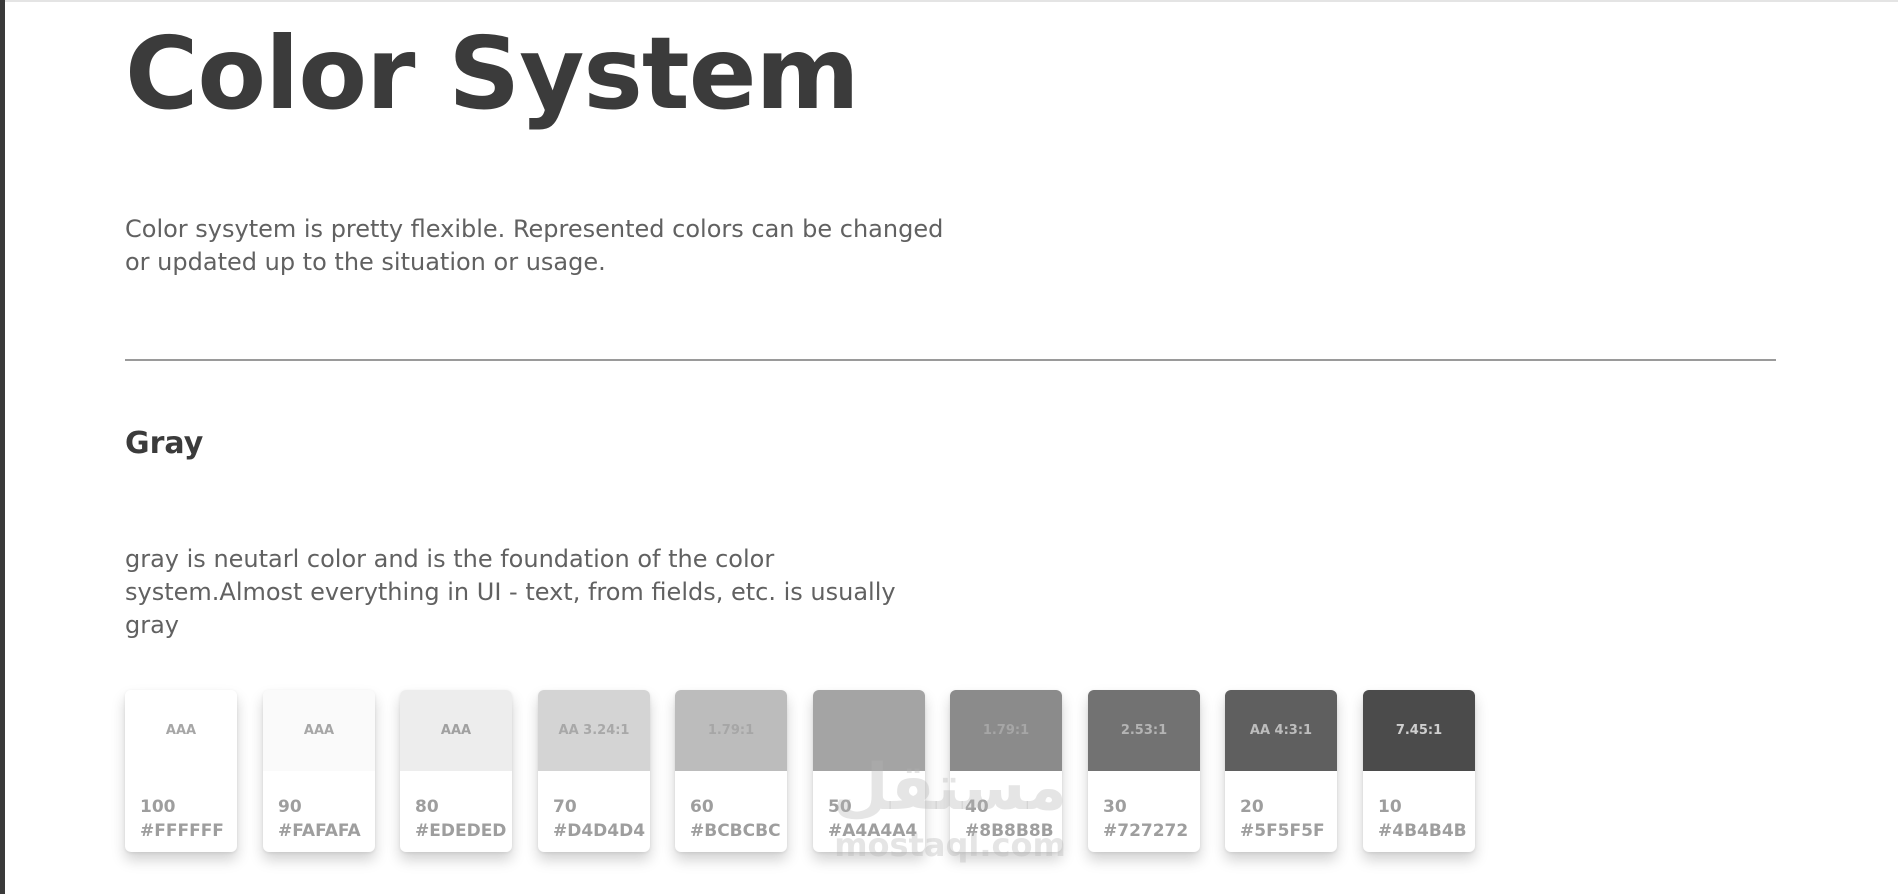 Image resolution: width=1898 pixels, height=894 pixels. I want to click on swatch-contrast-label: 7.45:1, so click(1419, 730).